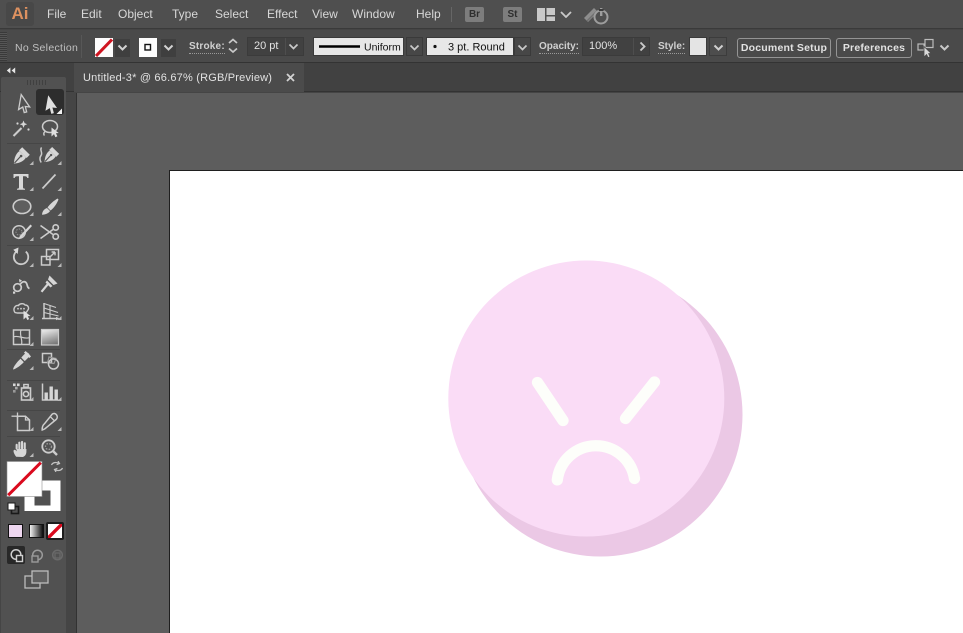 This screenshot has height=633, width=963. I want to click on svg-text: Uniform, so click(382, 48).